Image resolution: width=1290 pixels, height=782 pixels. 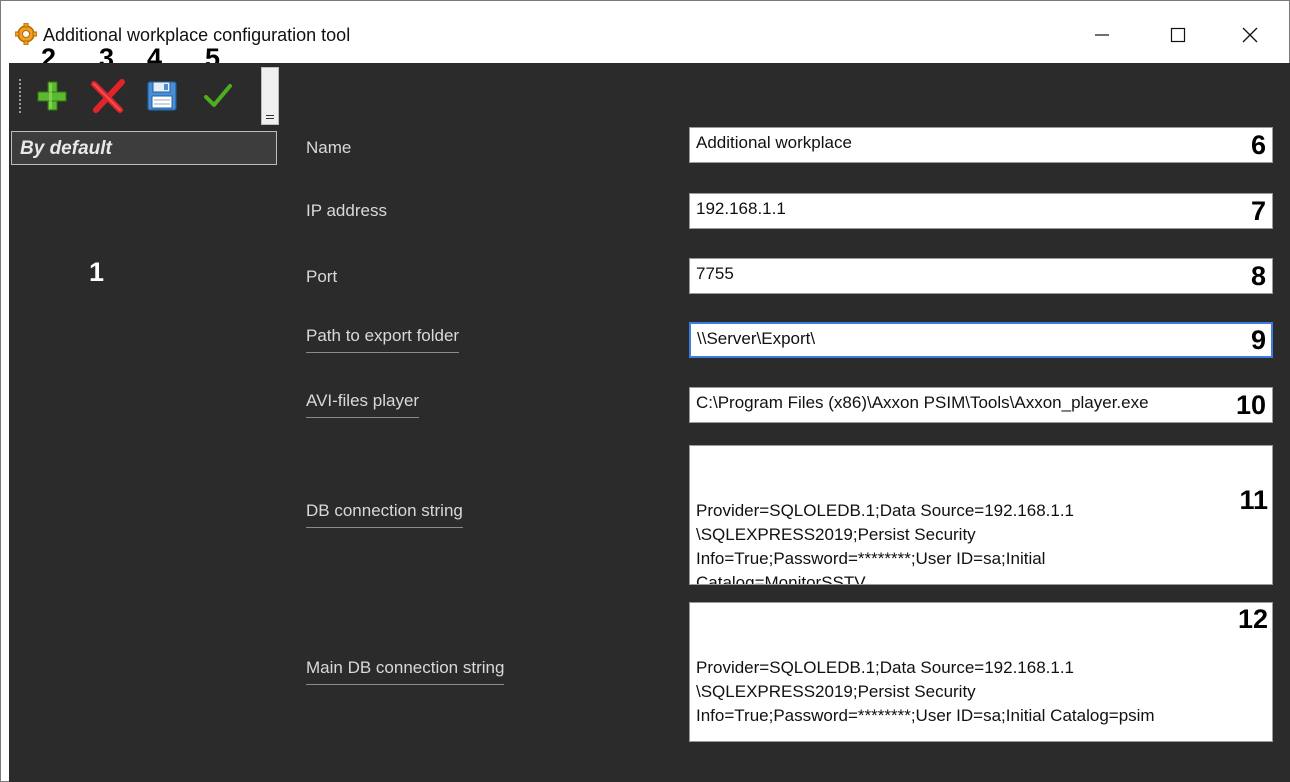 I want to click on callout-list: 1, so click(x=97, y=272).